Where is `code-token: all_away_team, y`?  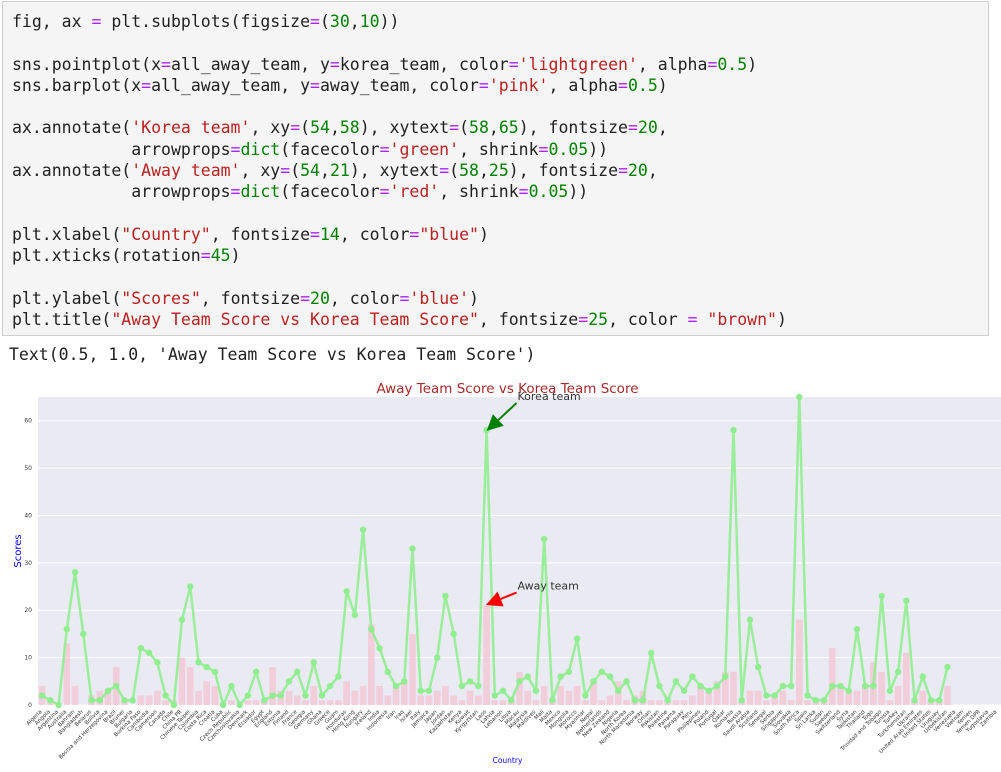
code-token: all_away_team, y is located at coordinates (250, 64).